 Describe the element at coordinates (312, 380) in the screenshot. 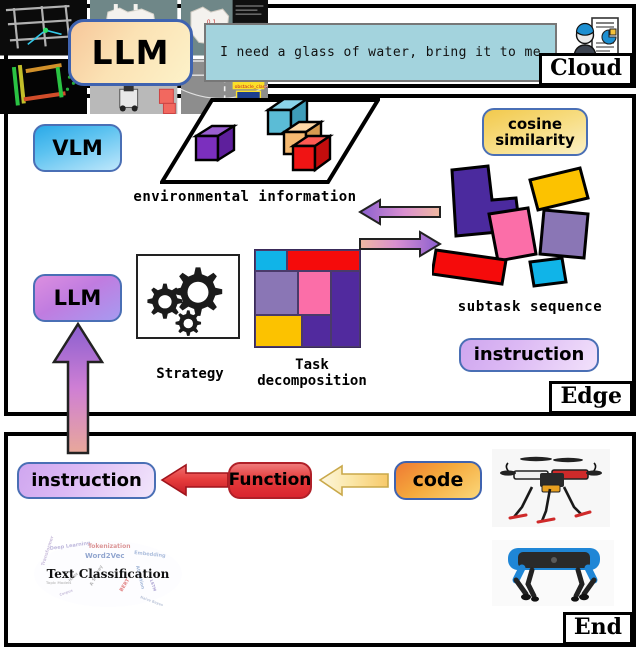

I see `task-caption-line-2: decomposition` at that location.